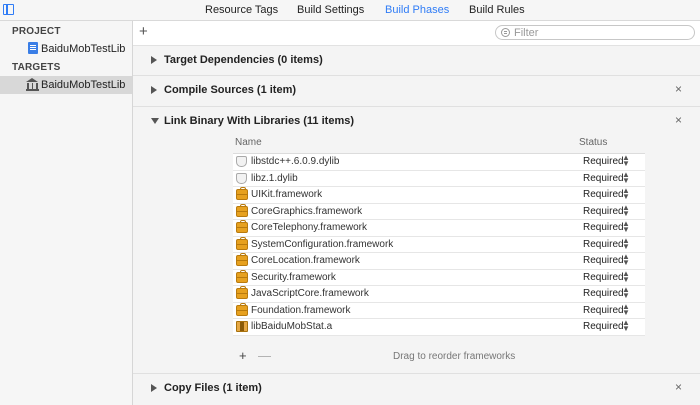 This screenshot has height=405, width=700. I want to click on library-row: JavaScriptCore.framework Required ▲ ▼, so click(439, 294).